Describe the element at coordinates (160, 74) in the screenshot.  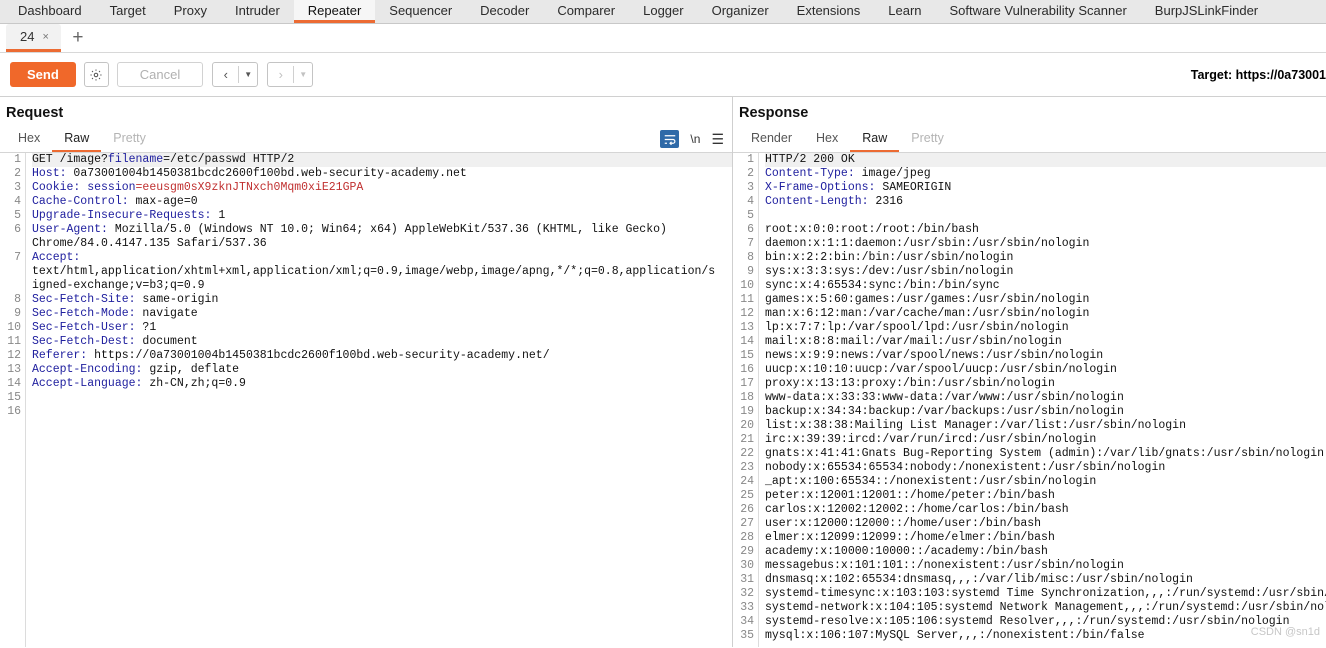
I see `cancel-button: Cancel` at that location.